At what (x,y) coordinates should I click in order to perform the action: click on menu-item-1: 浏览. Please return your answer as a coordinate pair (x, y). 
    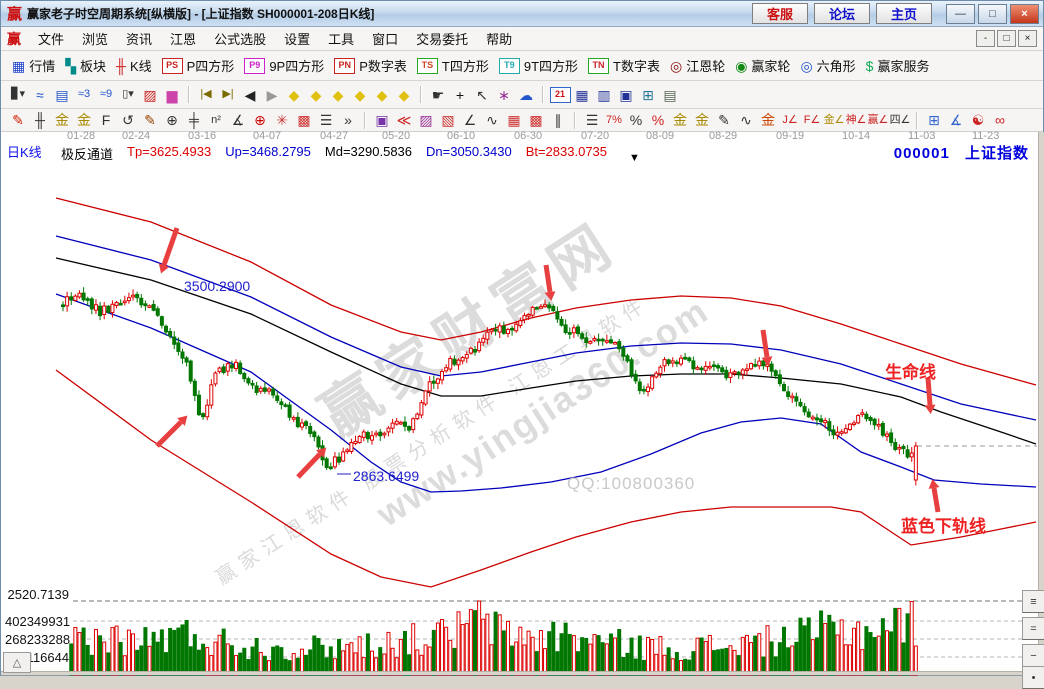
    Looking at the image, I should click on (95, 38).